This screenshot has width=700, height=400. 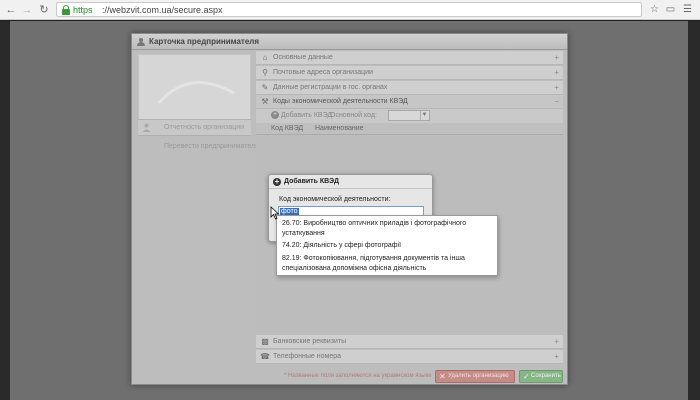 I want to click on section-phone-numbers: ☎ Телефонные номера +, so click(x=409, y=357).